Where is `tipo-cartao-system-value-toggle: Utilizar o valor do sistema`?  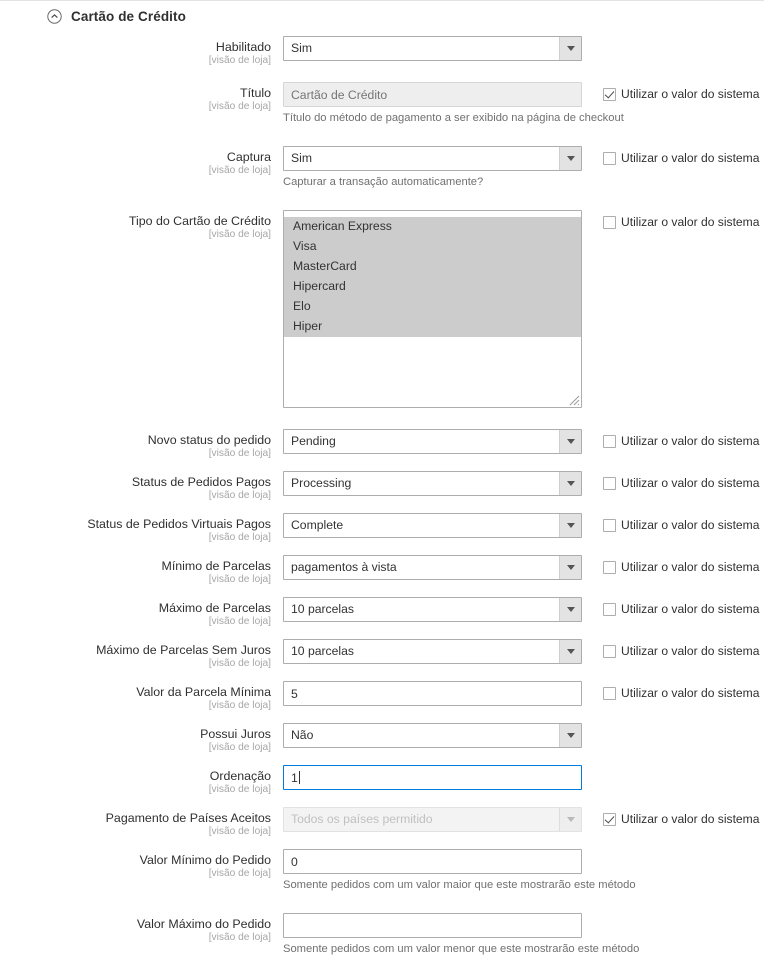
tipo-cartao-system-value-toggle: Utilizar o valor do sistema is located at coordinates (683, 222).